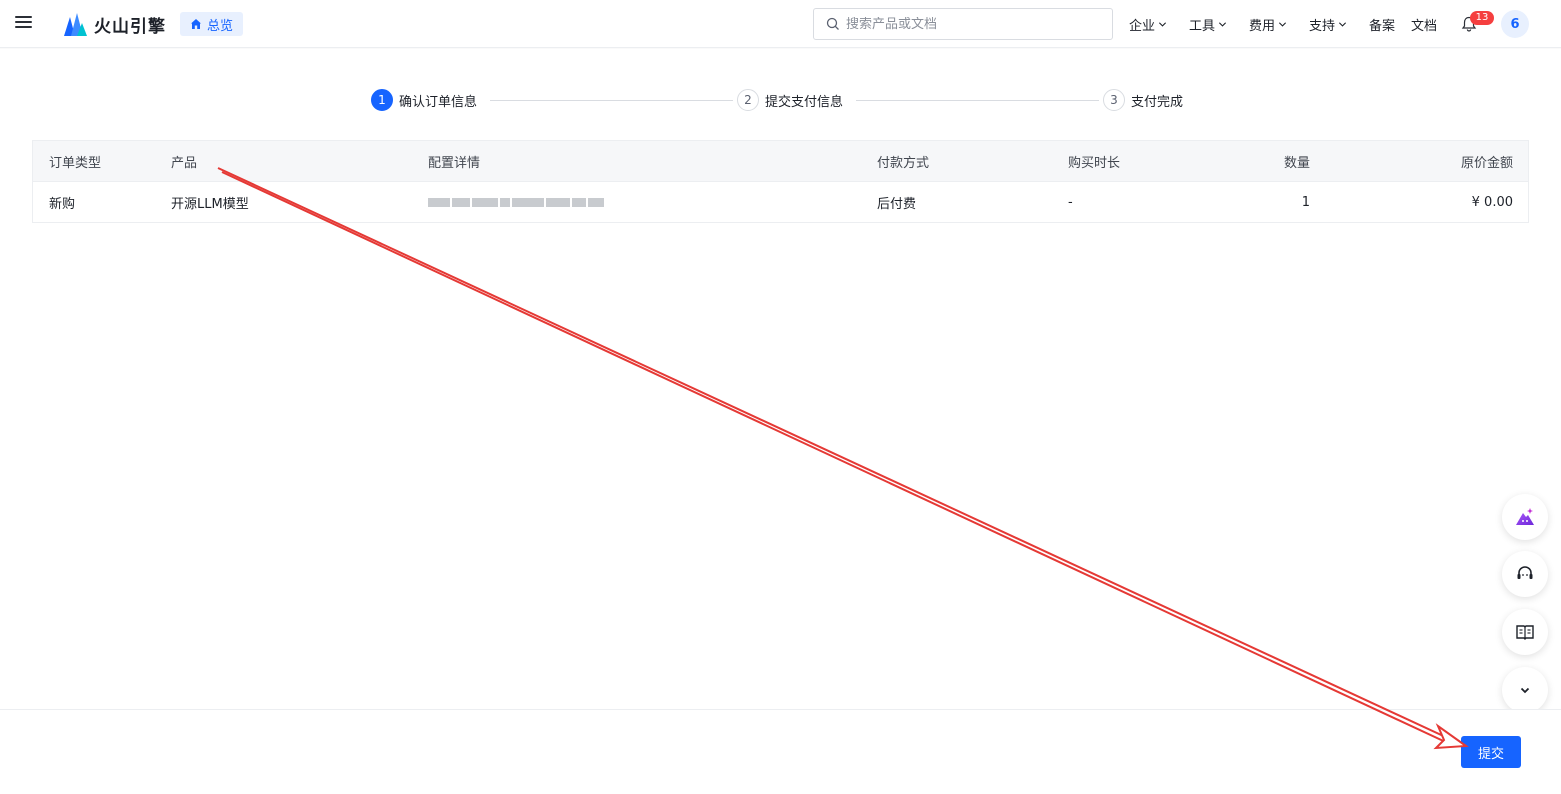  I want to click on step-label: 支付完成, so click(1157, 102).